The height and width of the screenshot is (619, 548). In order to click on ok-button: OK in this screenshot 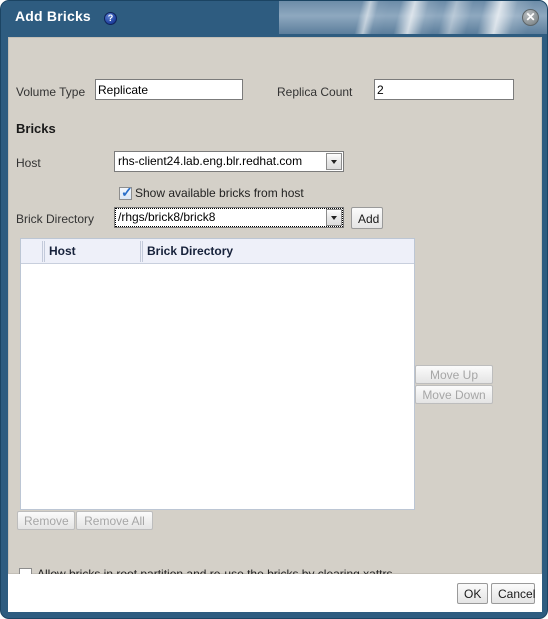, I will do `click(472, 593)`.